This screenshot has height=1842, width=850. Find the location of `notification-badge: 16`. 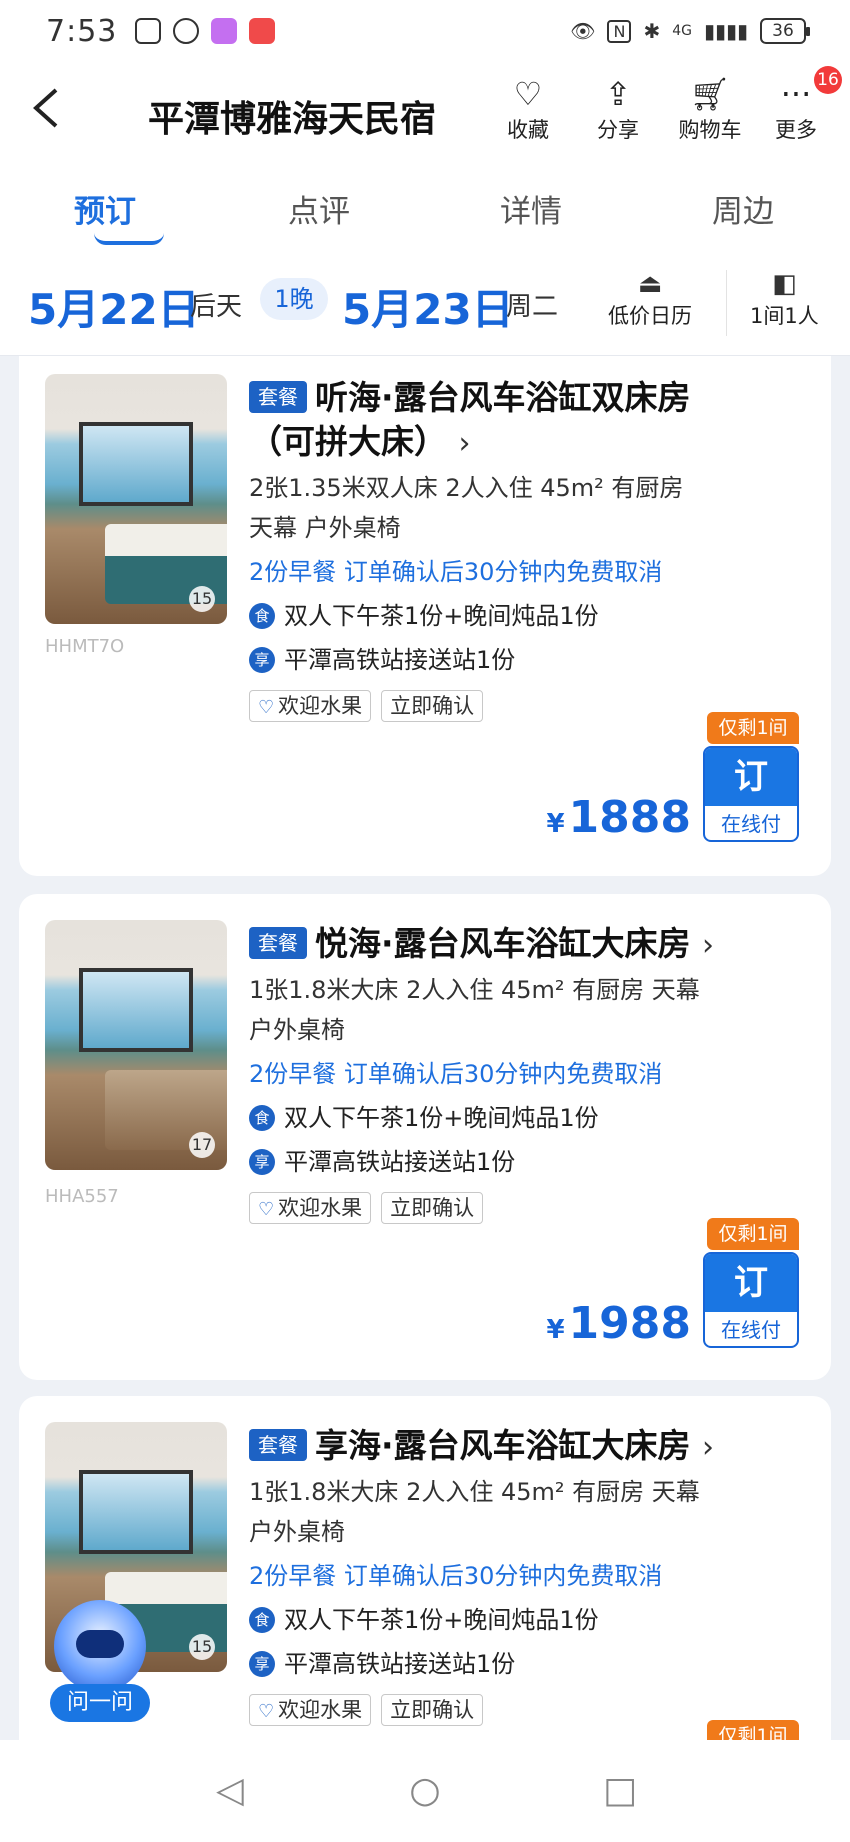

notification-badge: 16 is located at coordinates (828, 80).